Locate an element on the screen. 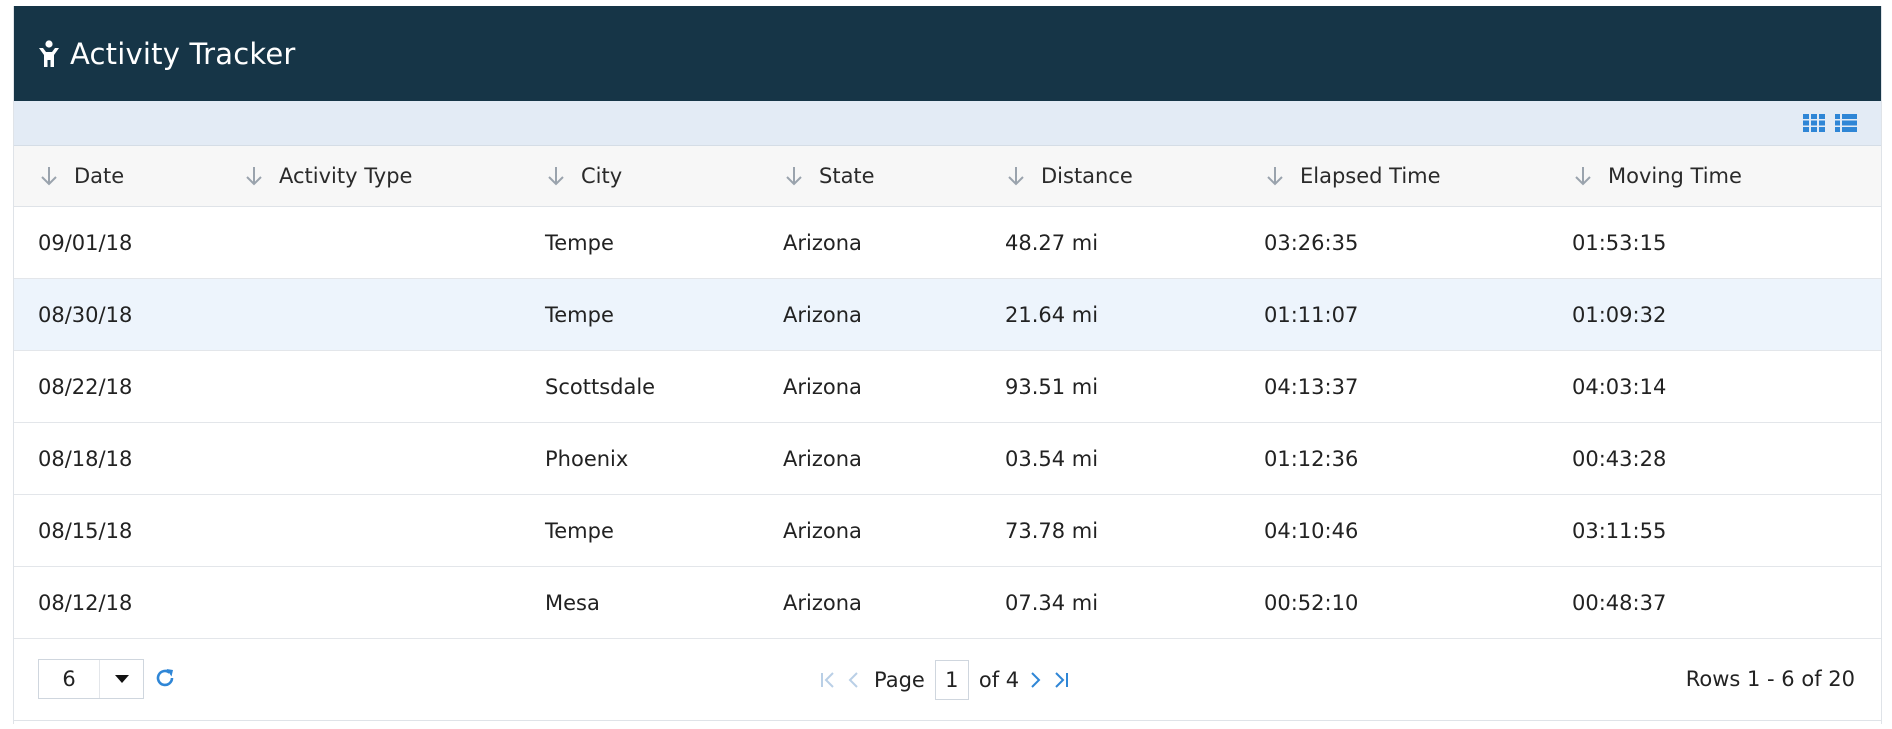  column-header-activity-type: Activity Type is located at coordinates (394, 176).